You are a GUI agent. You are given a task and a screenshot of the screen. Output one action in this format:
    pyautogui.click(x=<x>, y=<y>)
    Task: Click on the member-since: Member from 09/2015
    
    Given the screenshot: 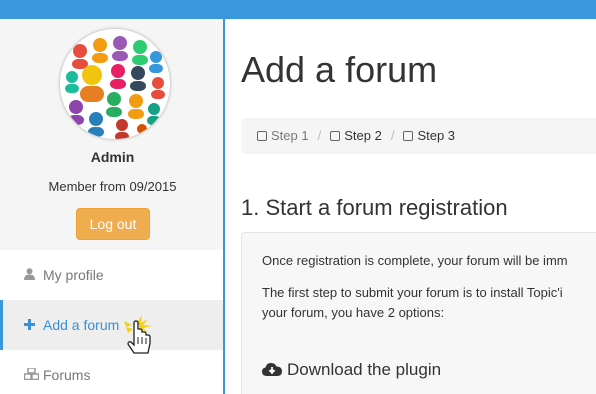 What is the action you would take?
    pyautogui.click(x=112, y=186)
    